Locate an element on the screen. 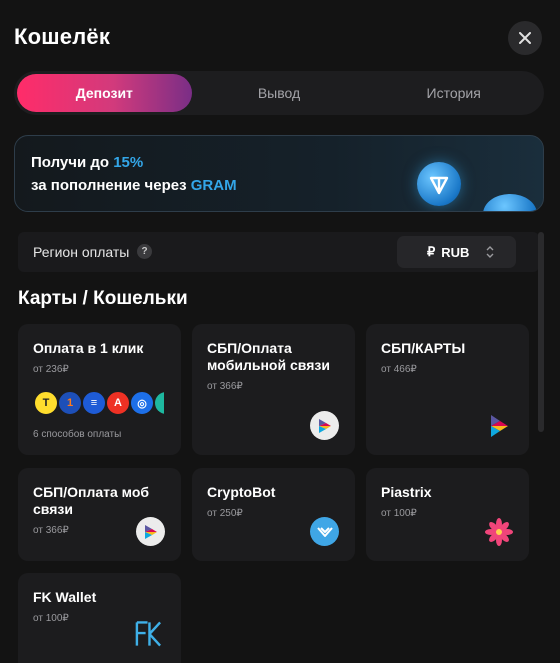 This screenshot has width=560, height=663. payment-methods-icons: Т 1 ≡ А ◎ is located at coordinates (103, 404).